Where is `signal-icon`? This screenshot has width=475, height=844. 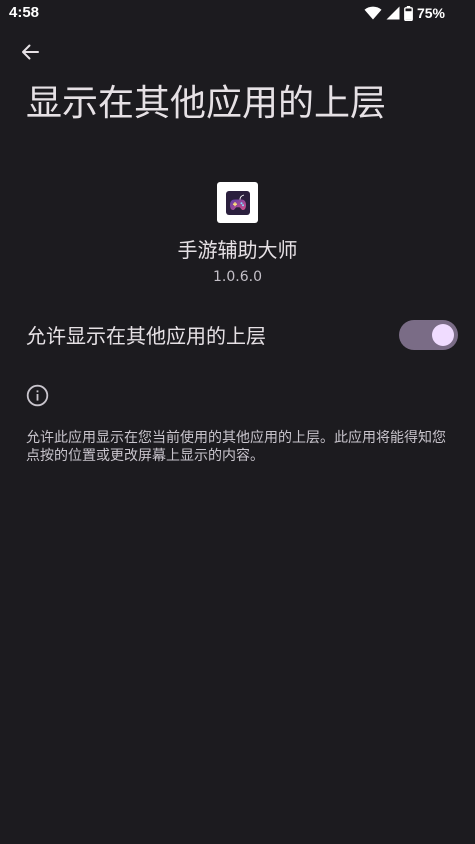
signal-icon is located at coordinates (393, 13).